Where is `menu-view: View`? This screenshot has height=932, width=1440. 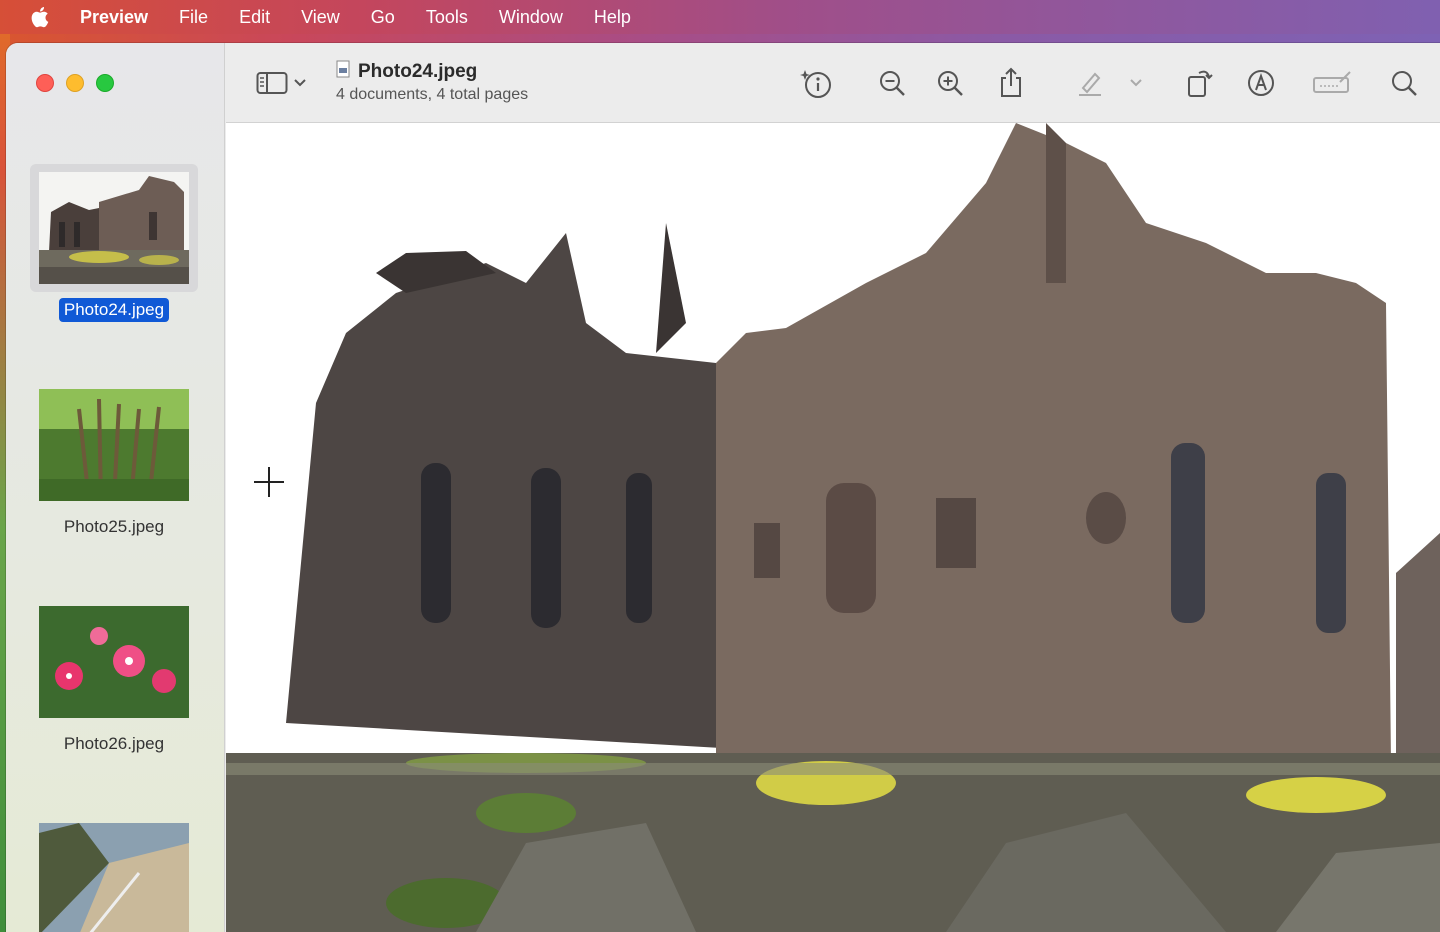
menu-view: View is located at coordinates (320, 17).